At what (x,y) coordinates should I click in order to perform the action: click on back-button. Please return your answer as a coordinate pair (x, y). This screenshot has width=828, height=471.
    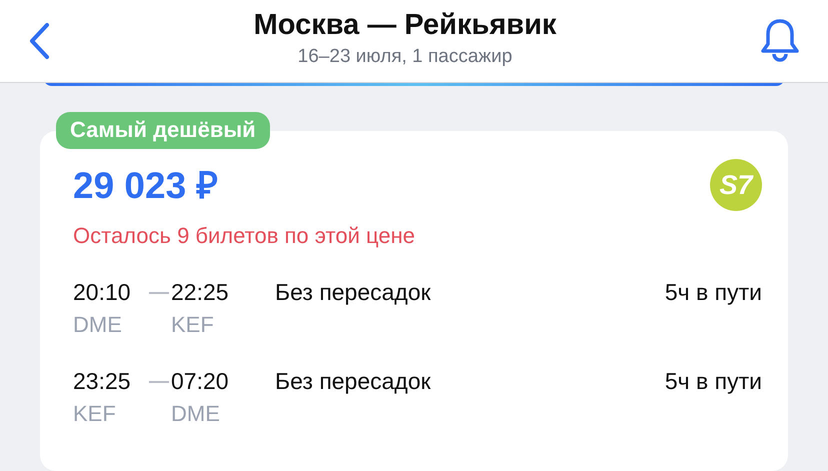
    Looking at the image, I should click on (39, 41).